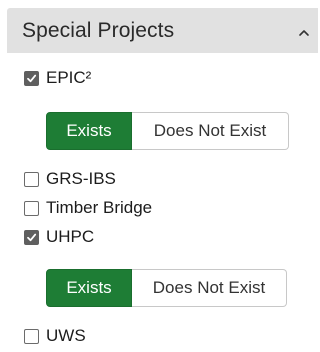  What do you see at coordinates (31, 336) in the screenshot?
I see `uws-checkbox` at bounding box center [31, 336].